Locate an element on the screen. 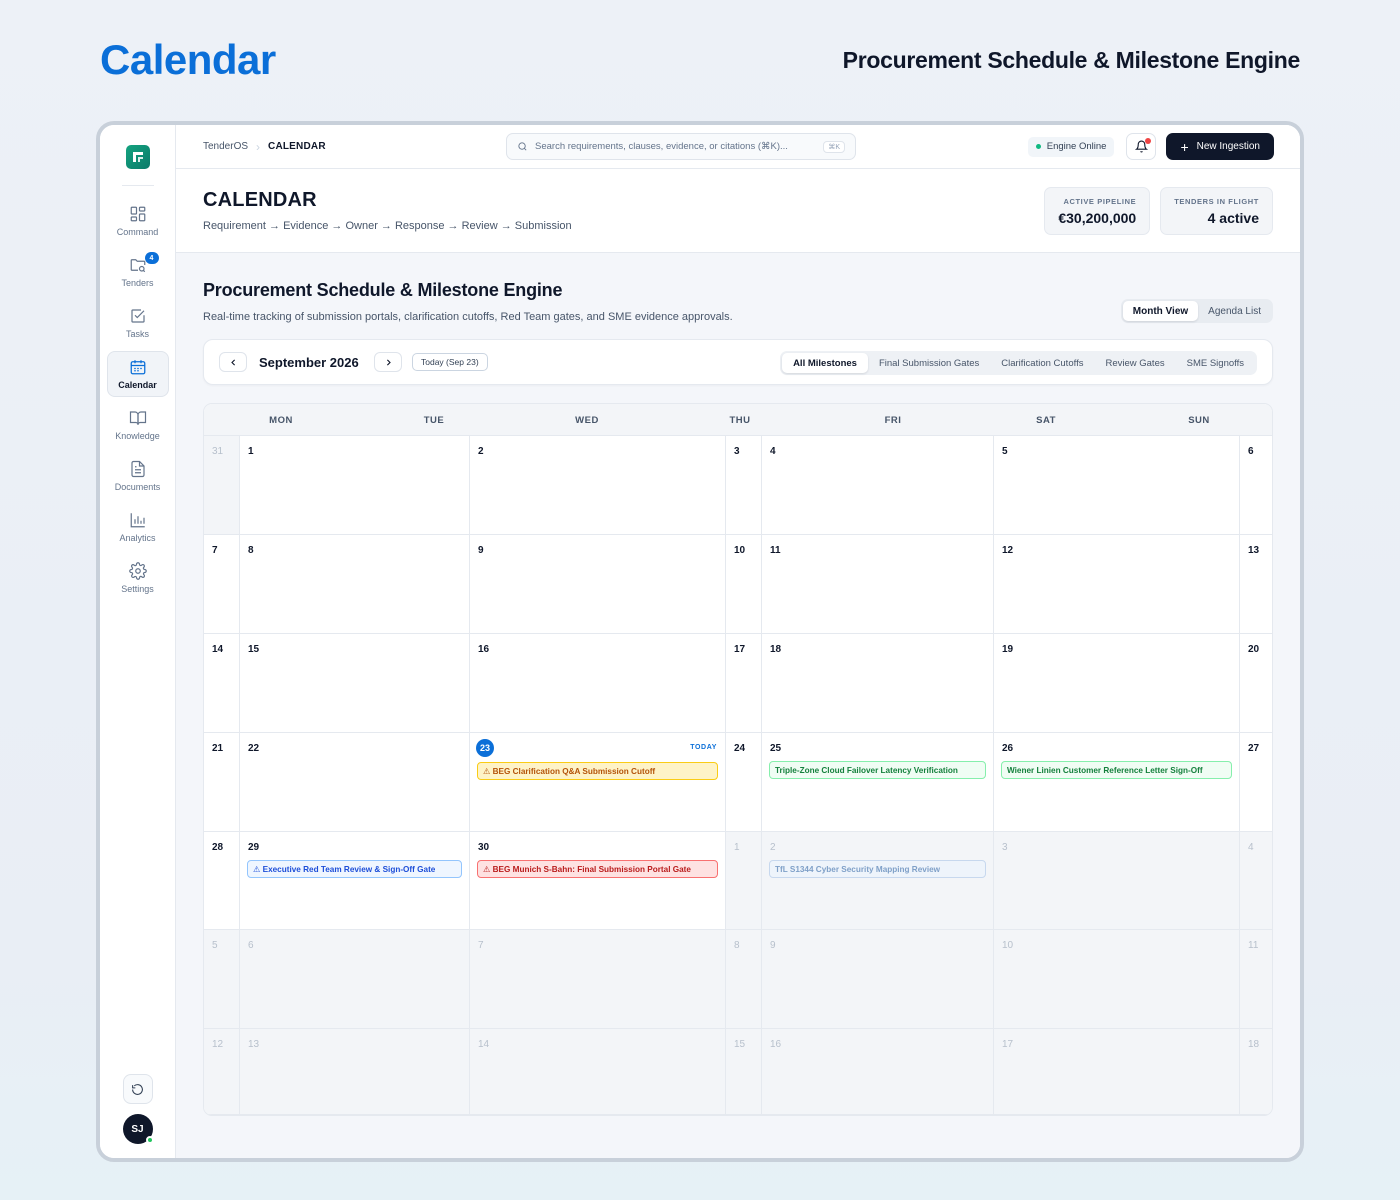  month-view-button: Month View is located at coordinates (1160, 311).